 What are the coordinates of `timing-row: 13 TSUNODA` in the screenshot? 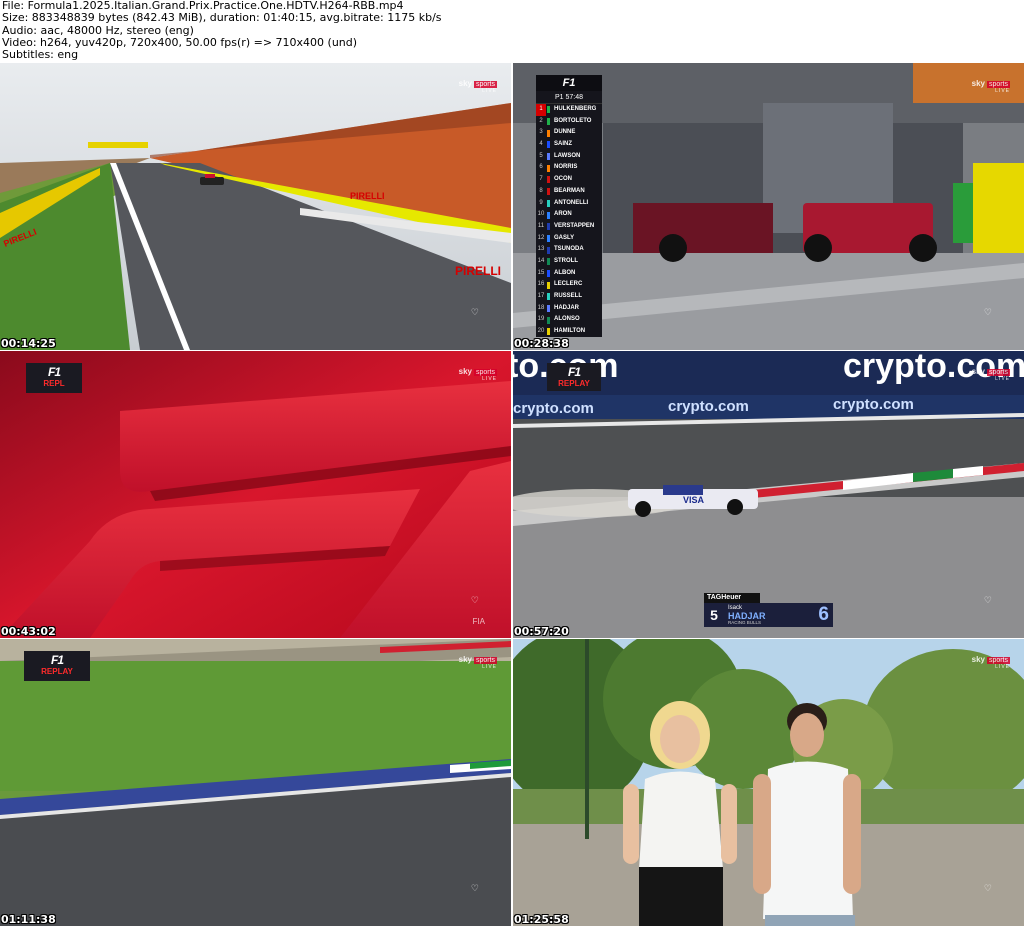 It's located at (569, 250).